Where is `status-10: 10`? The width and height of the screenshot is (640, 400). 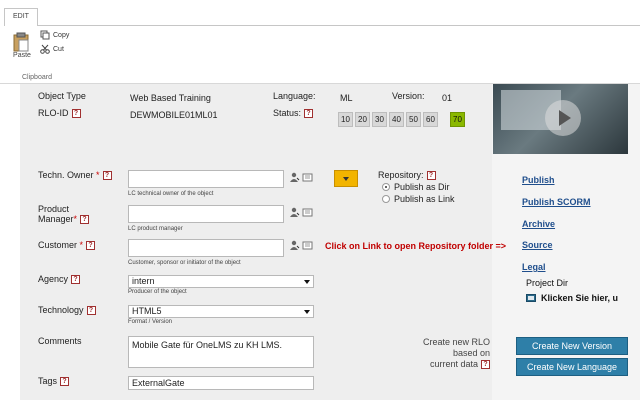 status-10: 10 is located at coordinates (345, 119).